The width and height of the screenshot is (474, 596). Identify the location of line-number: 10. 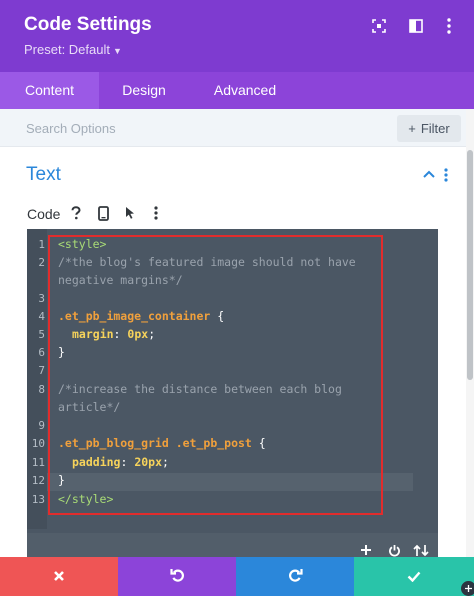
(38, 443).